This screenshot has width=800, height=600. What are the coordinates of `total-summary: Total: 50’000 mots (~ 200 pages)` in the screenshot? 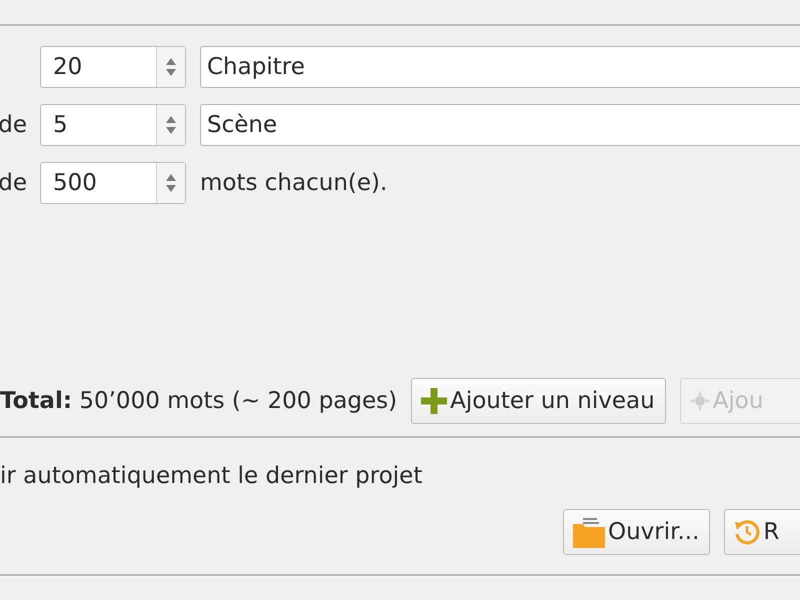 It's located at (199, 401).